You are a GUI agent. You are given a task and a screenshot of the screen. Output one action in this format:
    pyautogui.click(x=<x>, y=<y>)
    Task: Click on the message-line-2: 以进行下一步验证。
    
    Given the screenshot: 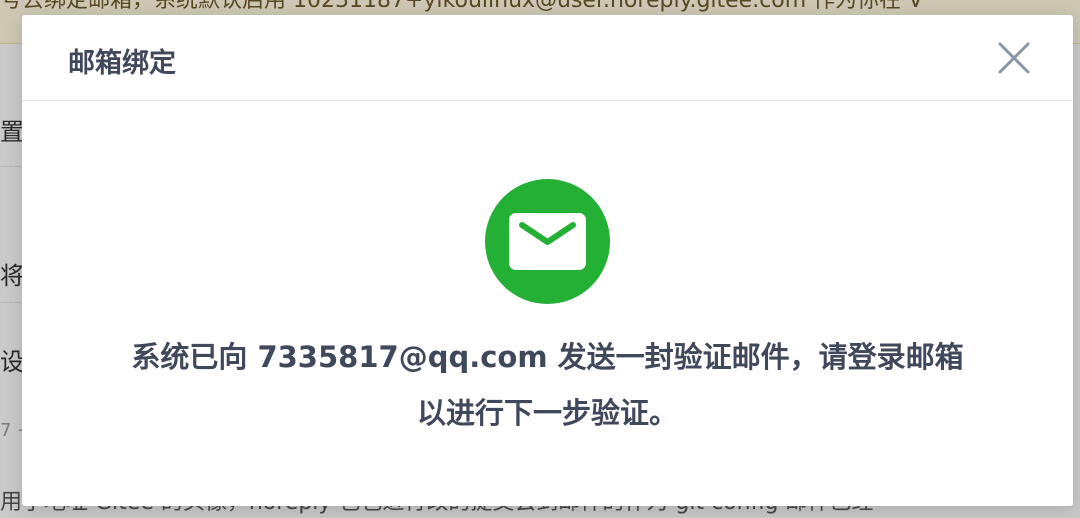 What is the action you would take?
    pyautogui.click(x=547, y=413)
    